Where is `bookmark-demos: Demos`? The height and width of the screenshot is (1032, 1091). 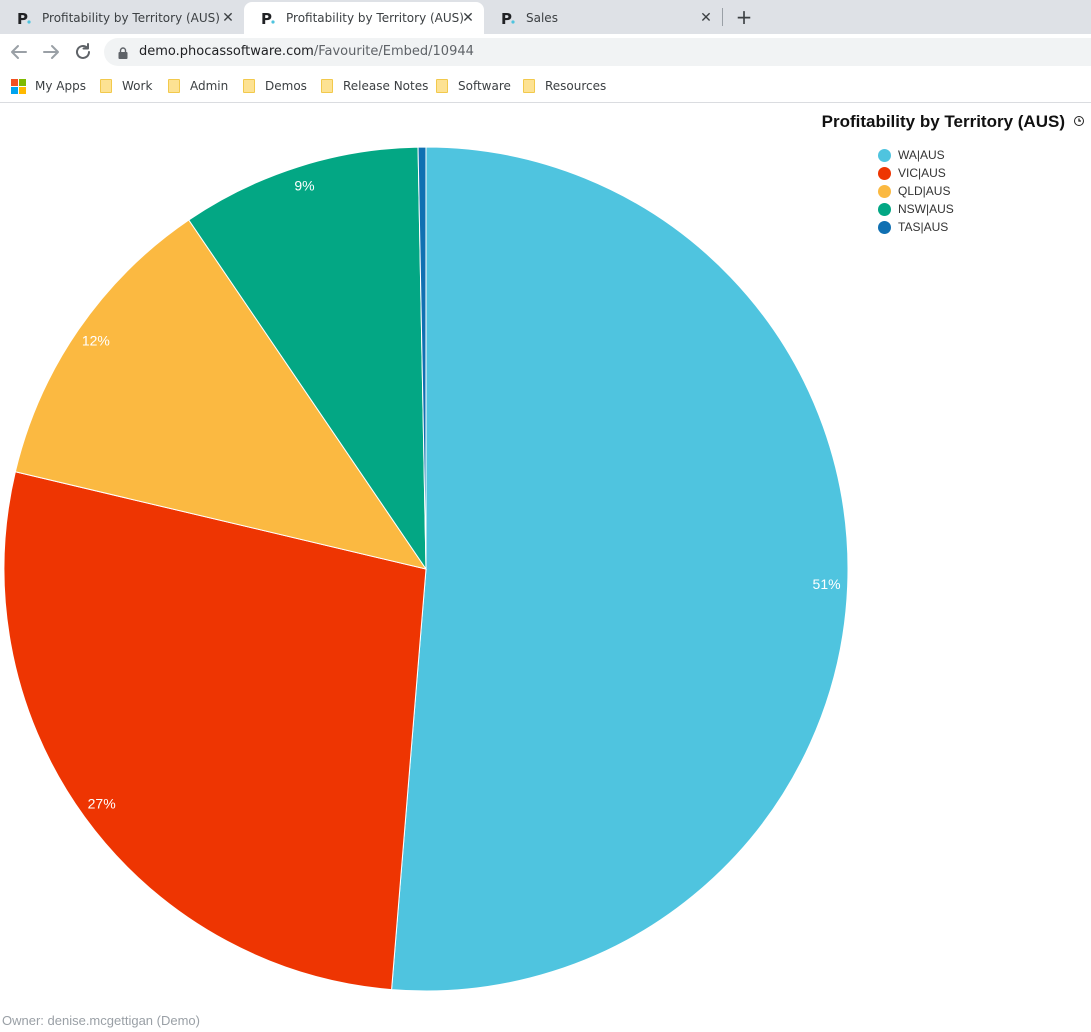
bookmark-demos: Demos is located at coordinates (275, 86).